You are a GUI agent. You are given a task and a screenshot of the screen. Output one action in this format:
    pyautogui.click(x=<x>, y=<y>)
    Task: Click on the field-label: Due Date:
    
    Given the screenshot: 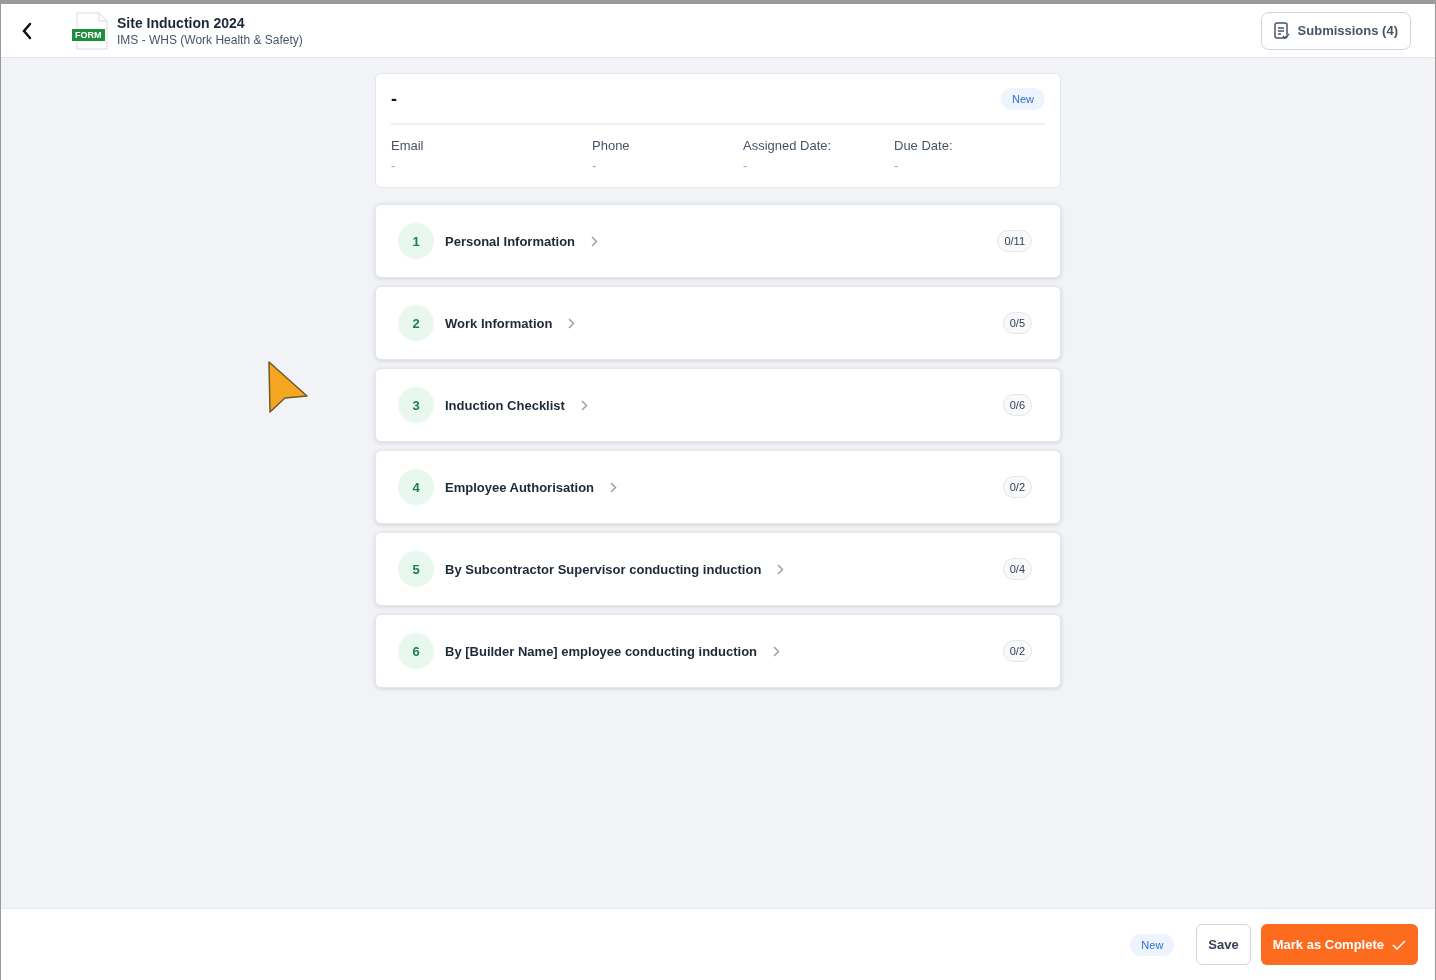 What is the action you would take?
    pyautogui.click(x=923, y=145)
    